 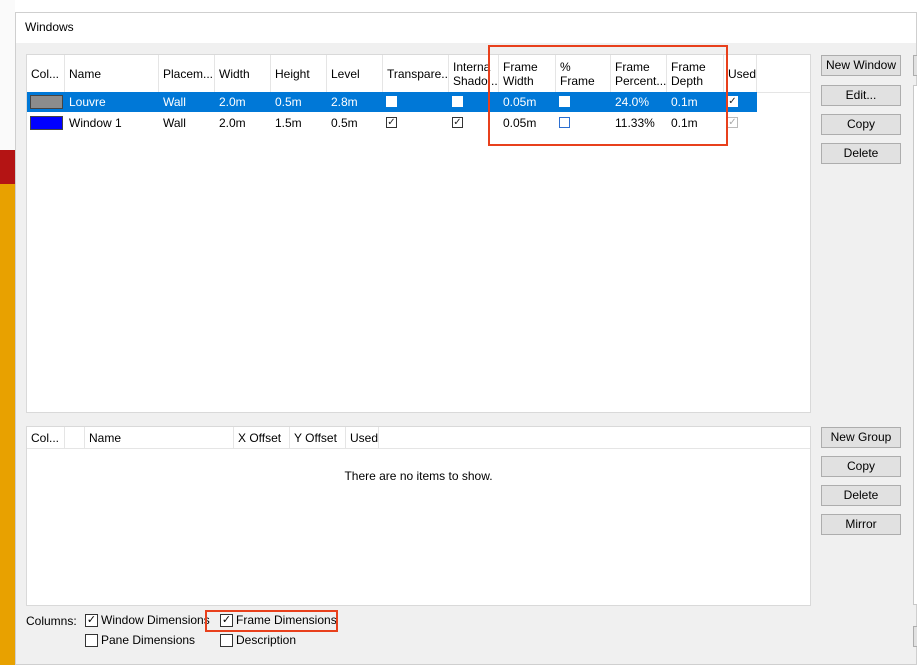 I want to click on header-width: Width, so click(x=243, y=74).